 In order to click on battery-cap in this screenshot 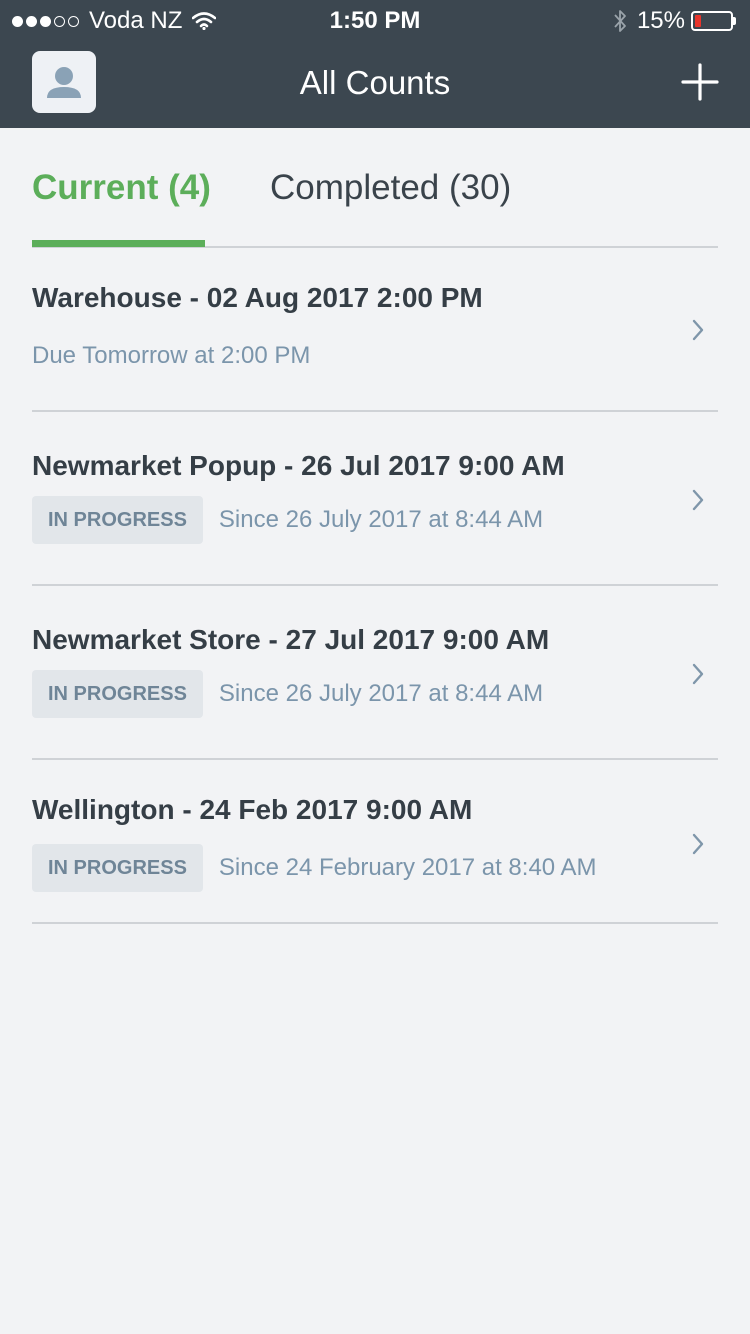, I will do `click(734, 21)`.